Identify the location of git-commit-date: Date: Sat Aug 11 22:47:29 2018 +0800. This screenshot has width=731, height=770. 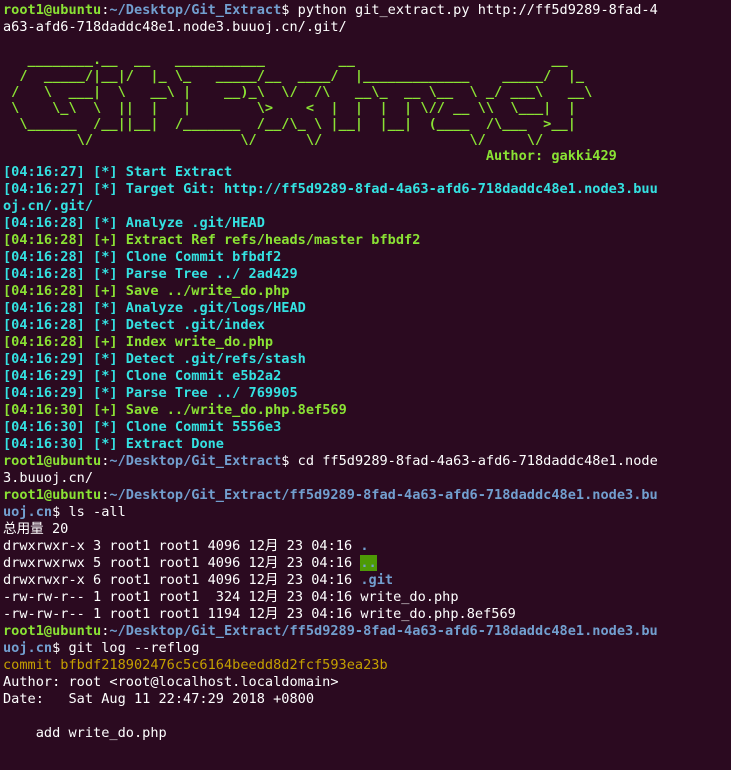
(158, 699).